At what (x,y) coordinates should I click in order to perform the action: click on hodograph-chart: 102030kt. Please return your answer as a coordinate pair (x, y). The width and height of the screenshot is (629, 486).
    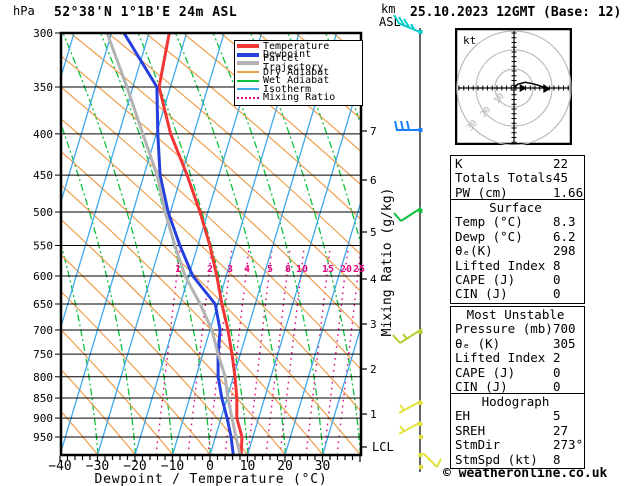
    Looking at the image, I should click on (513, 86).